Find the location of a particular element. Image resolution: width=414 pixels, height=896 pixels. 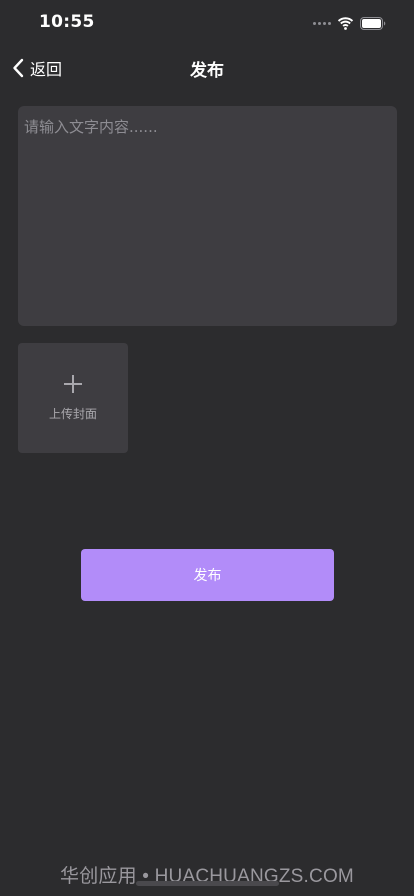

page-title: 发布 is located at coordinates (207, 71).